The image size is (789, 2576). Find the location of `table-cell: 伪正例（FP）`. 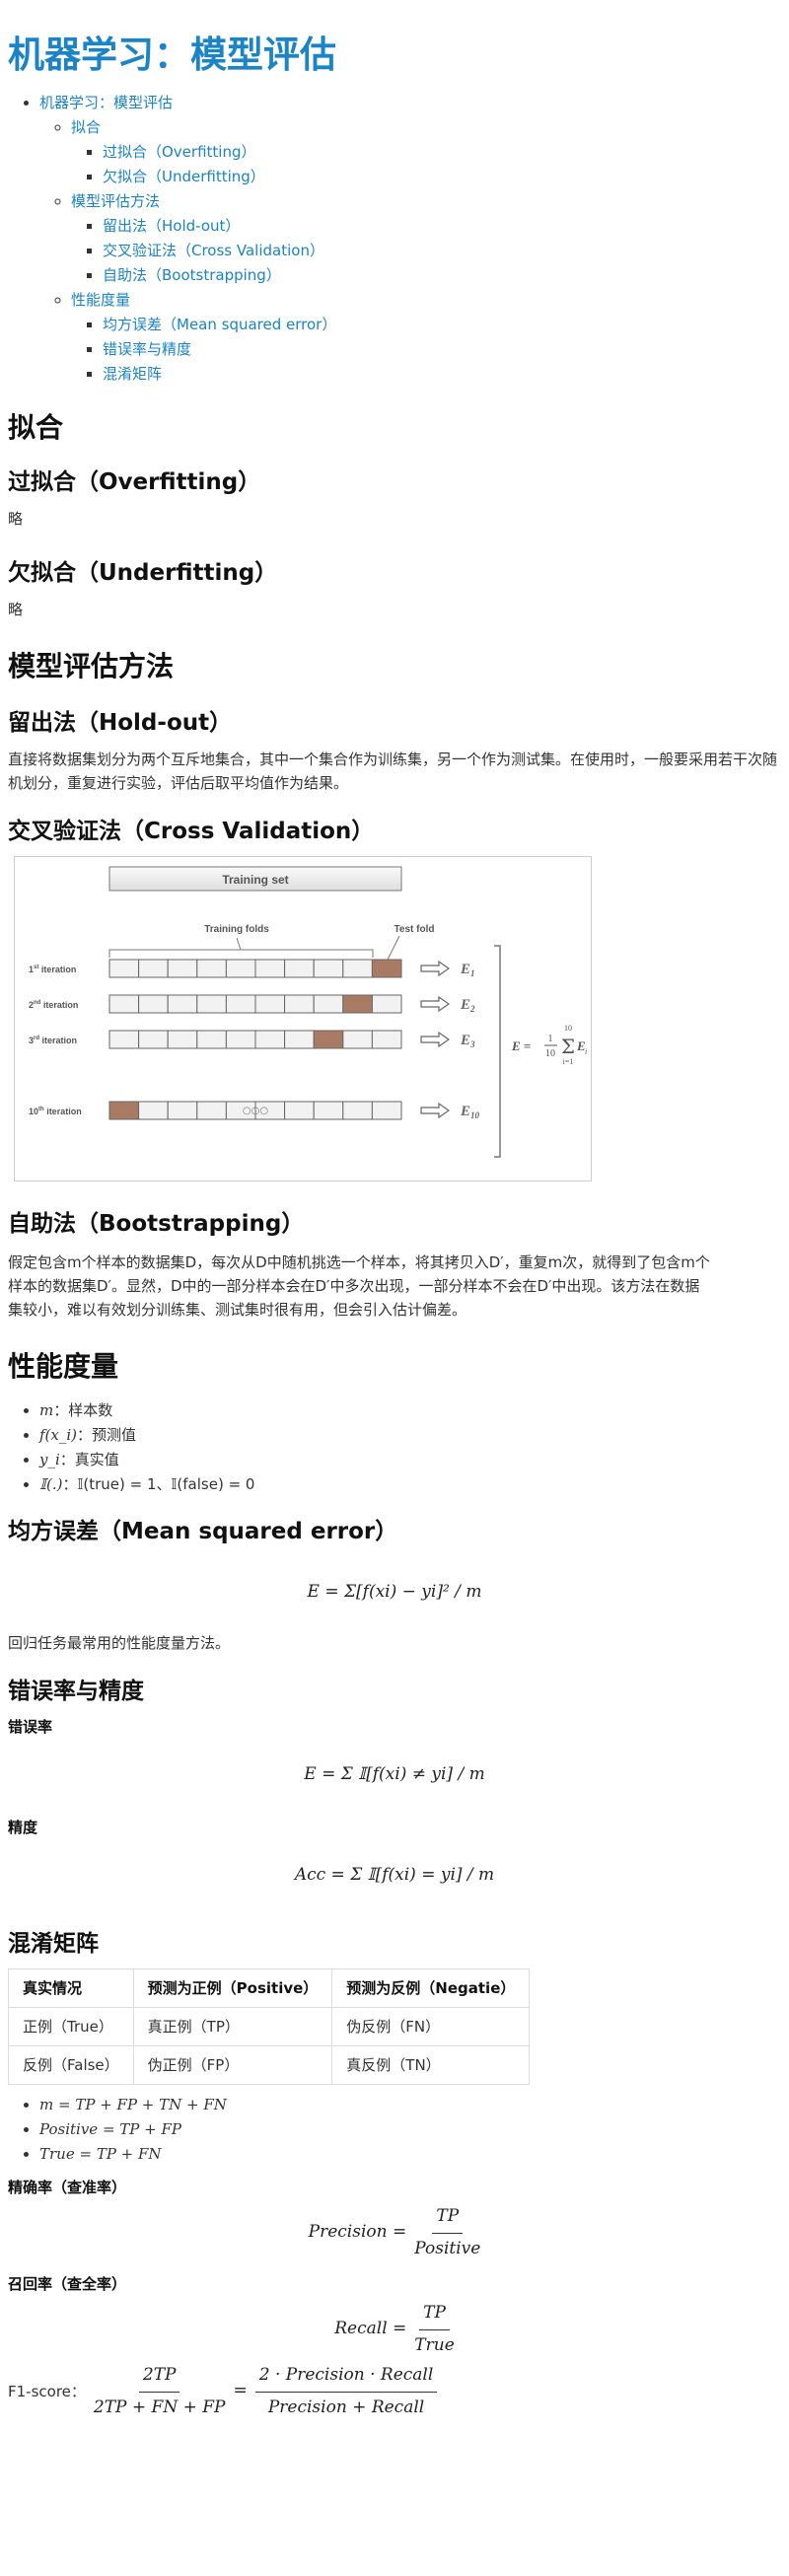

table-cell: 伪正例（FP） is located at coordinates (233, 2065).